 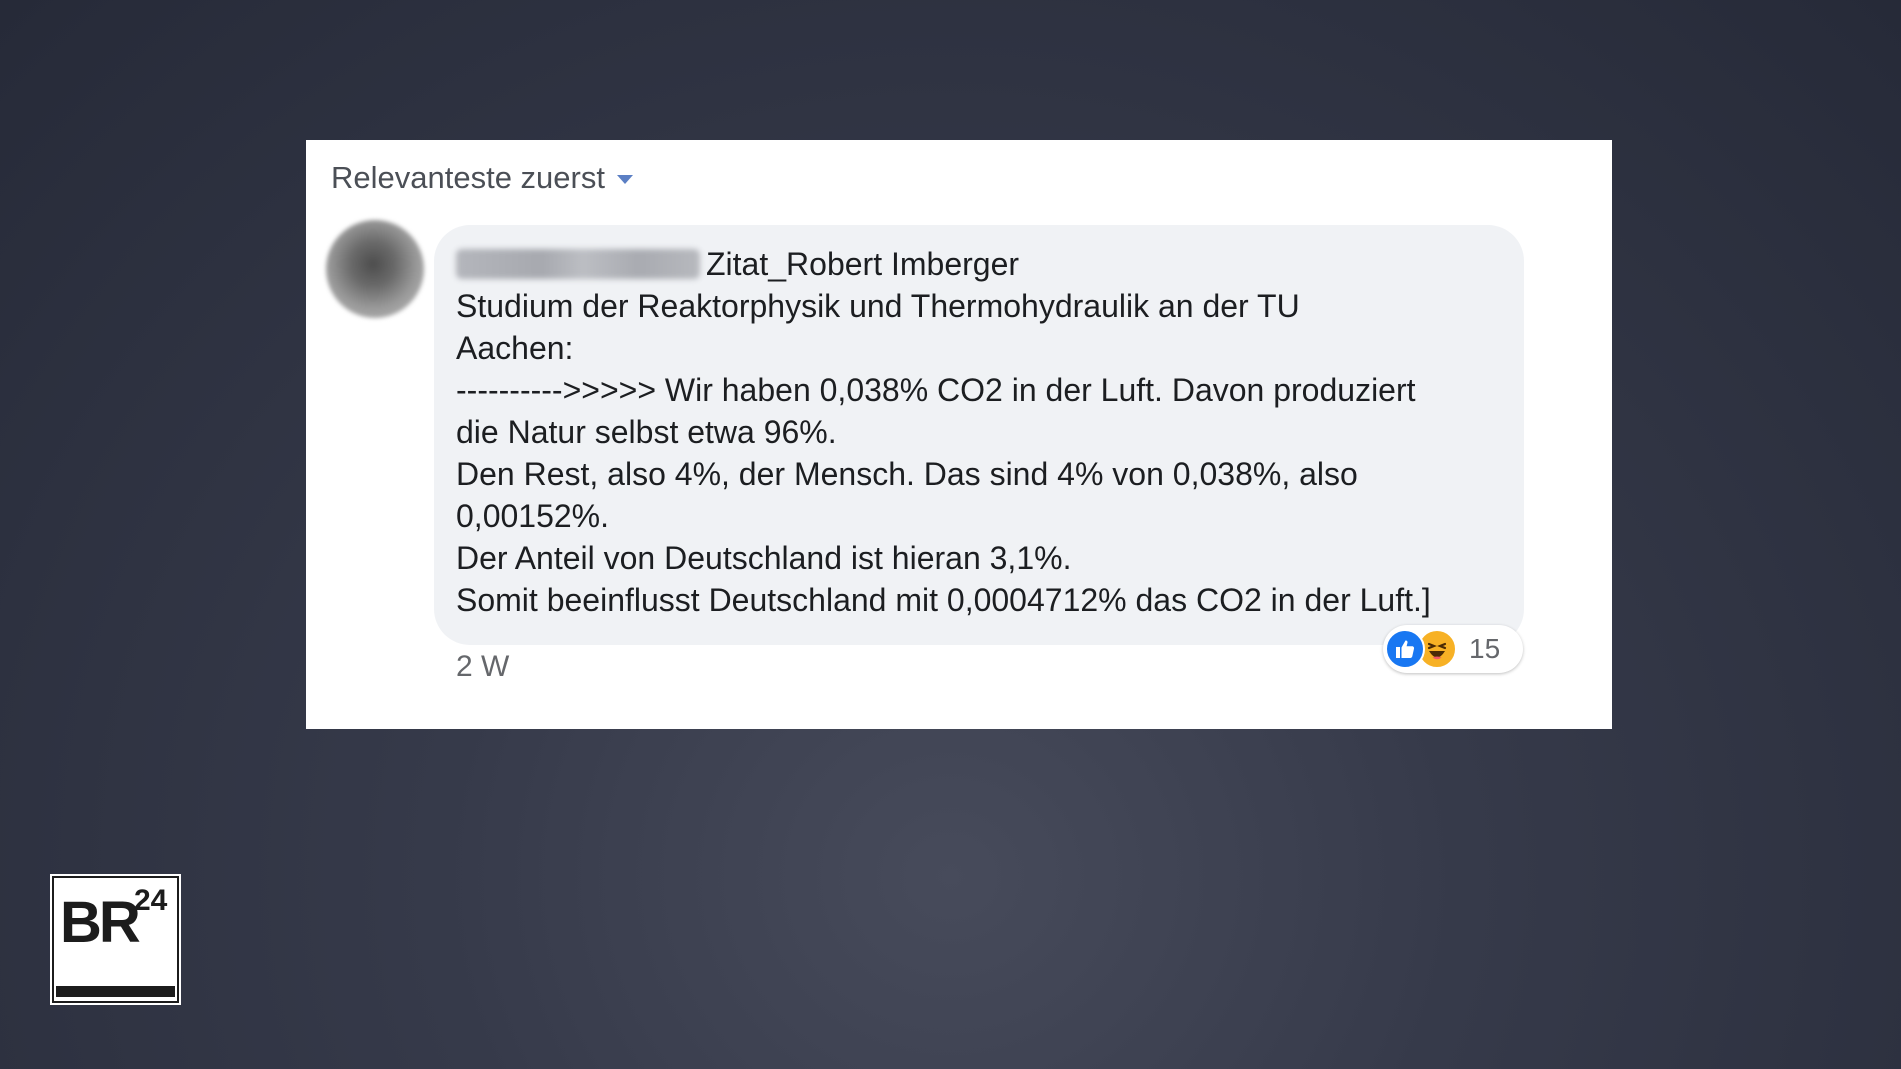 I want to click on comment-line: 0,00152%., so click(x=533, y=516).